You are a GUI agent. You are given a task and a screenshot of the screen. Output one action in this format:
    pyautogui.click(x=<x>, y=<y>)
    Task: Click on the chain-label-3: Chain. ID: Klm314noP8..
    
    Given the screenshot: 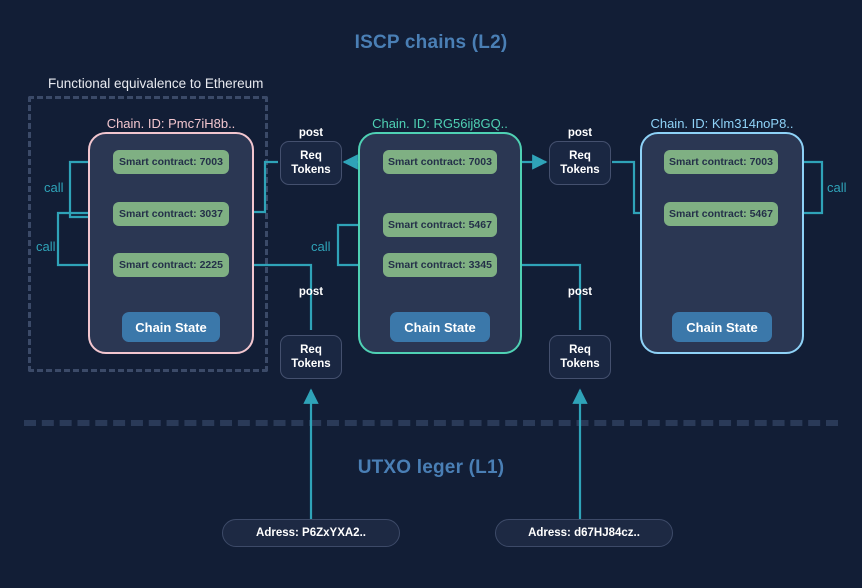 What is the action you would take?
    pyautogui.click(x=722, y=123)
    